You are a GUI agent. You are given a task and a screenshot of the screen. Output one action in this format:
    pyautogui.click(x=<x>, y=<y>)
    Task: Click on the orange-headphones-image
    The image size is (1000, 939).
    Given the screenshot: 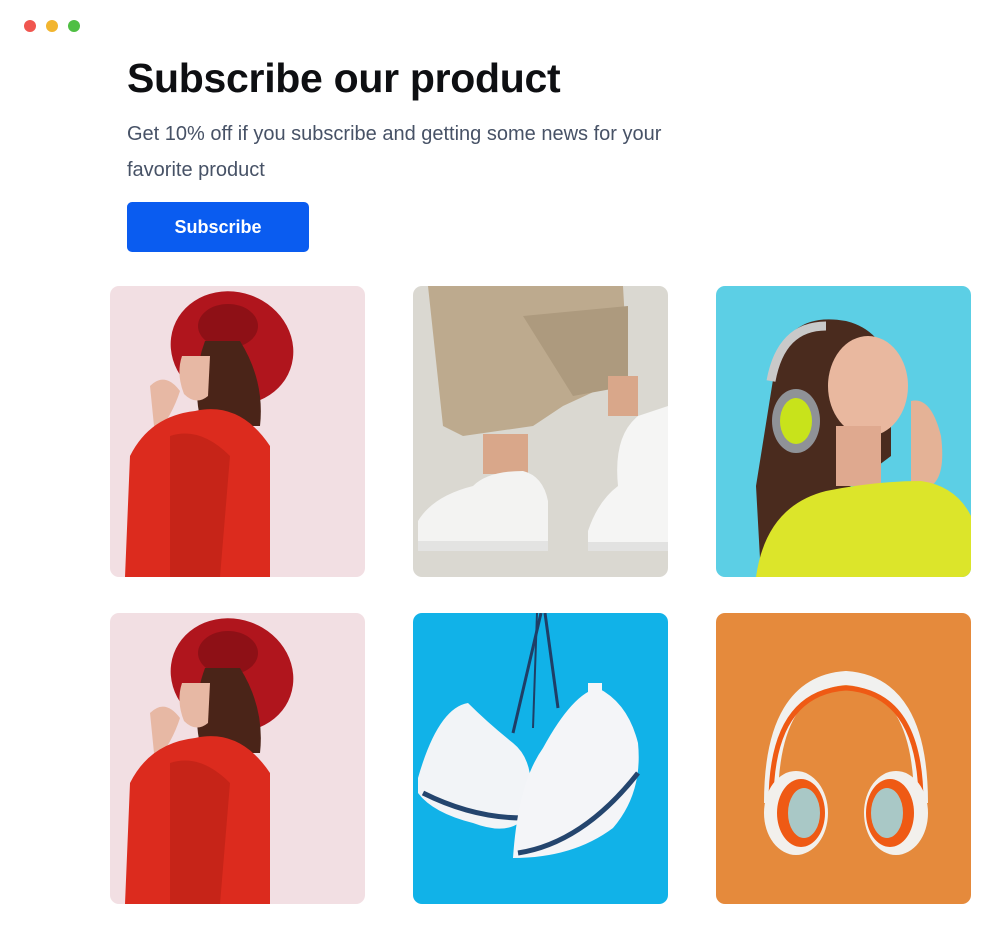 What is the action you would take?
    pyautogui.click(x=843, y=758)
    